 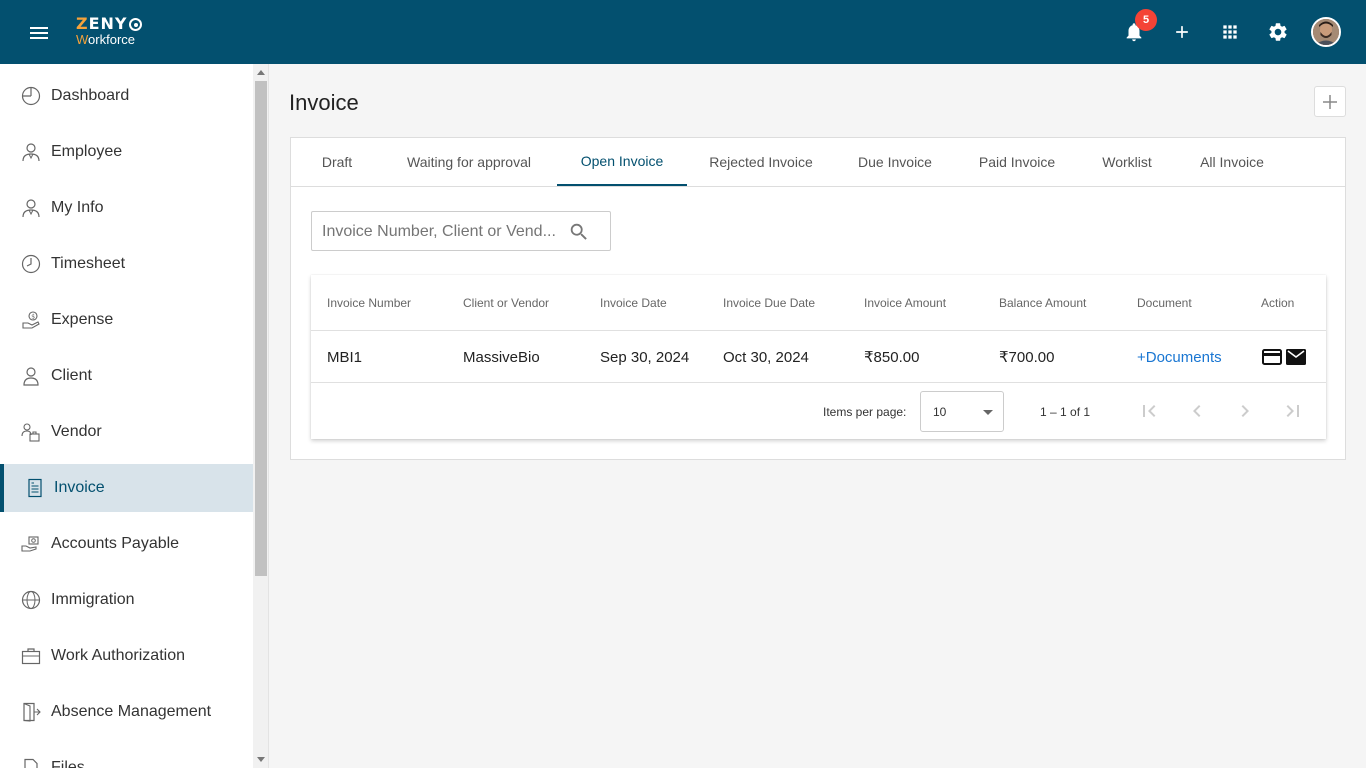 I want to click on employee-icon, so click(x=31, y=152).